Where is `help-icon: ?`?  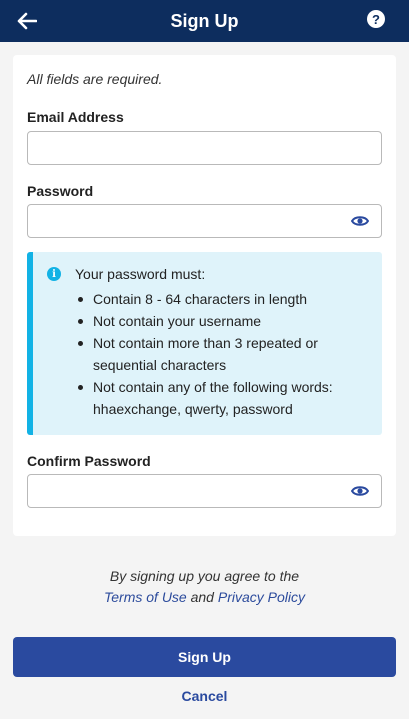 help-icon: ? is located at coordinates (376, 19).